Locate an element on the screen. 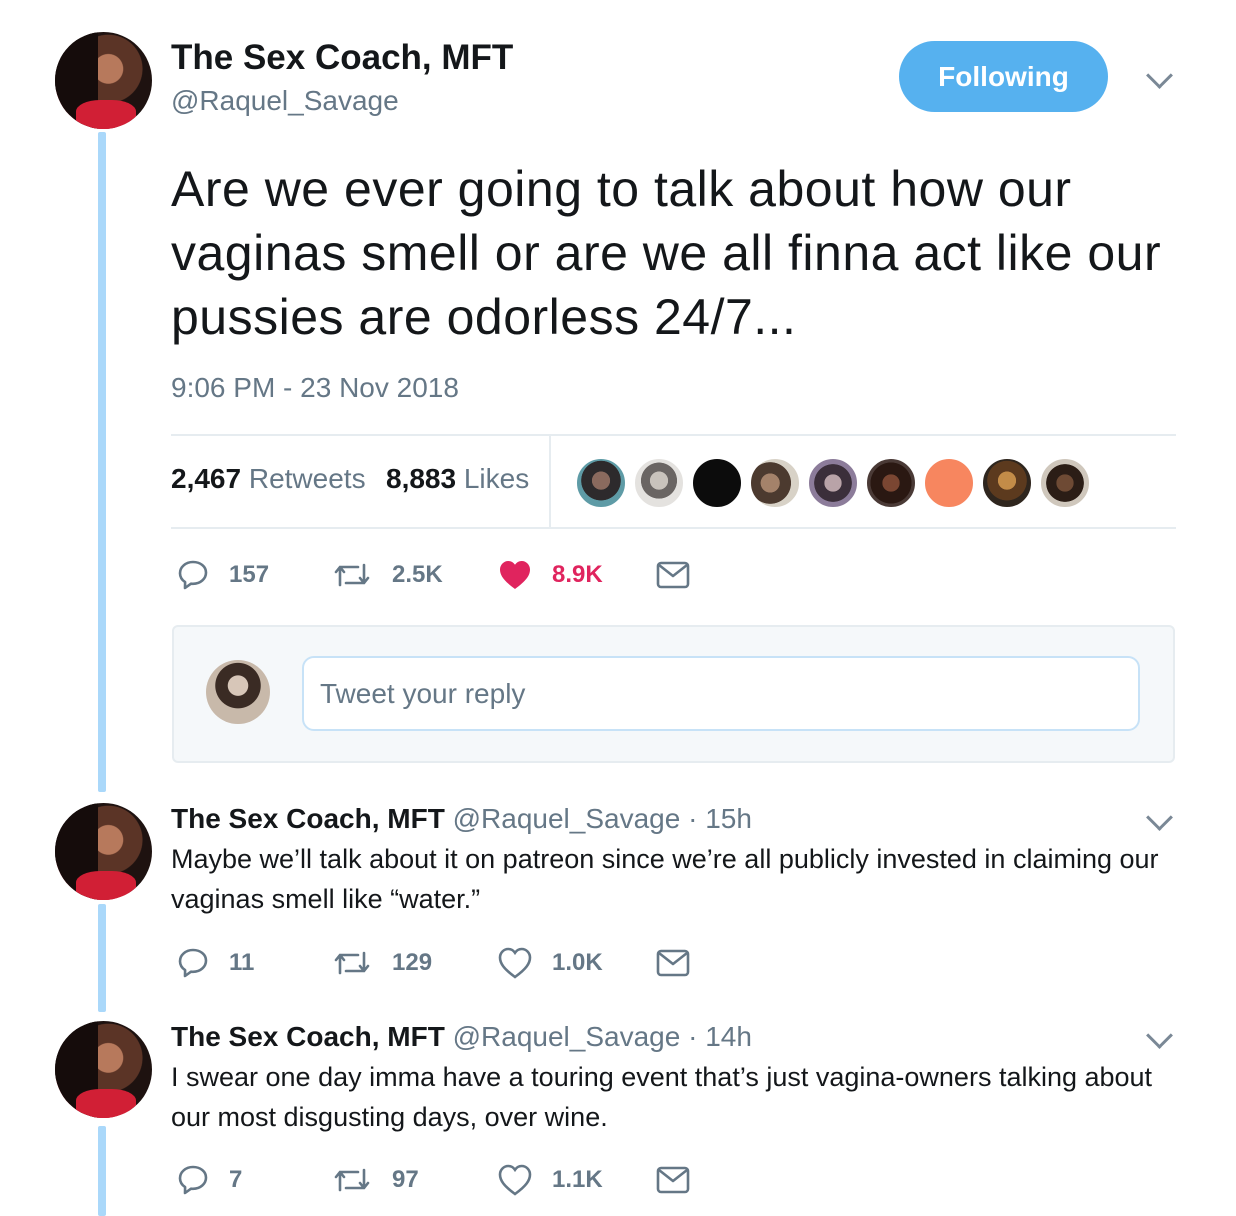 This screenshot has width=1236, height=1216. reply-count: 11 is located at coordinates (242, 962).